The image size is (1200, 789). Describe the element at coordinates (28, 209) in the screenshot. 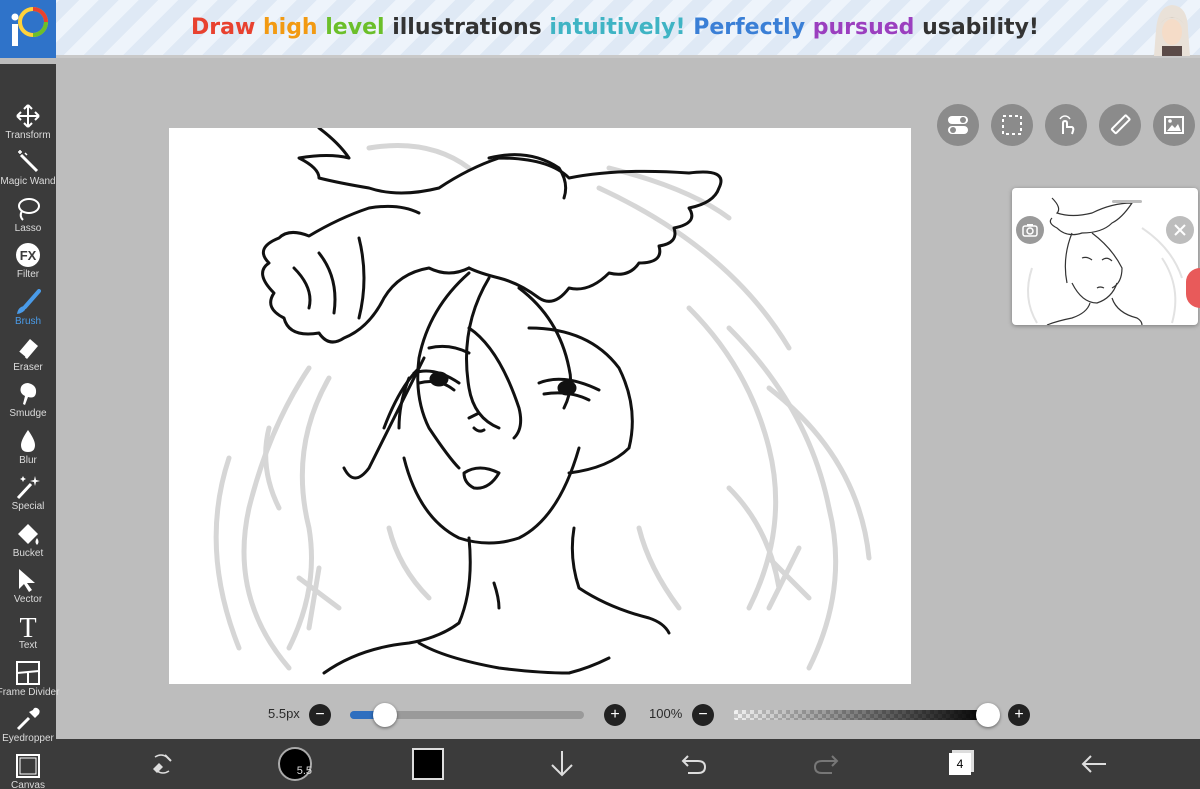

I see `lasso-icon` at that location.